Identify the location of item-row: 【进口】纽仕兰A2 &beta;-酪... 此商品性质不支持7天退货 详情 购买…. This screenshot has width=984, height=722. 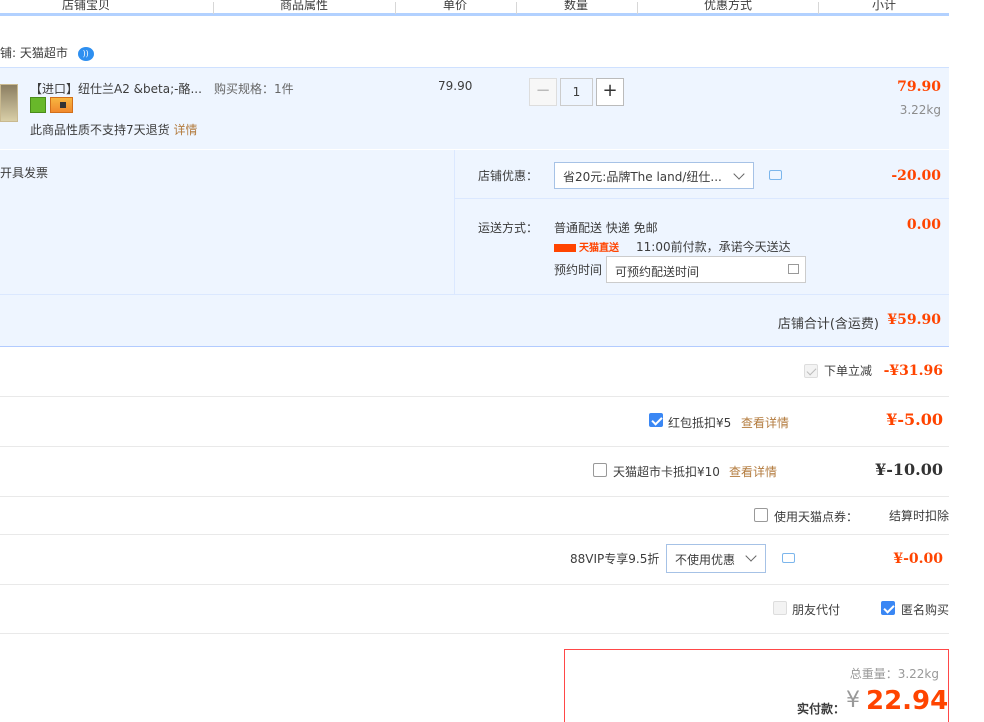
(474, 108).